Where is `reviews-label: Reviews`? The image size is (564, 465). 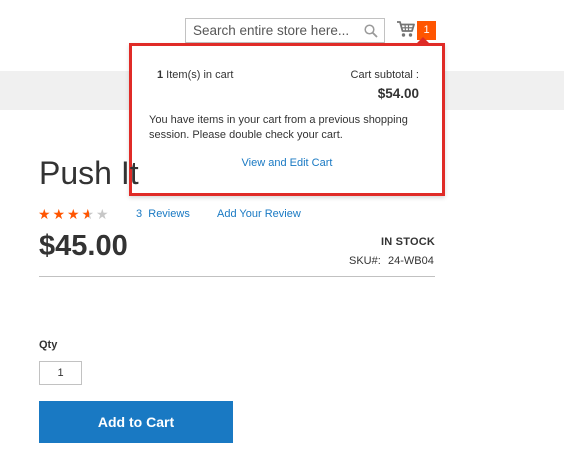 reviews-label: Reviews is located at coordinates (169, 214).